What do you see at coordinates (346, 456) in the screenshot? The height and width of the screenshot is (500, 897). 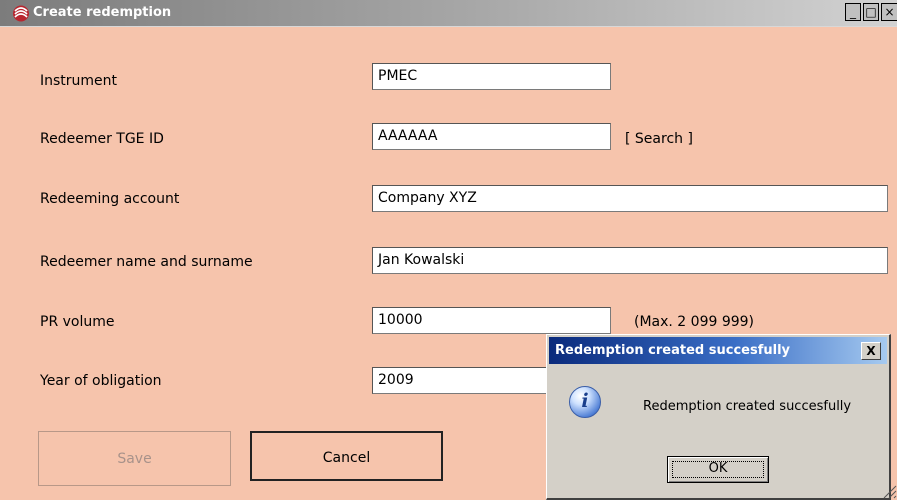 I see `cancel-button: Cancel` at bounding box center [346, 456].